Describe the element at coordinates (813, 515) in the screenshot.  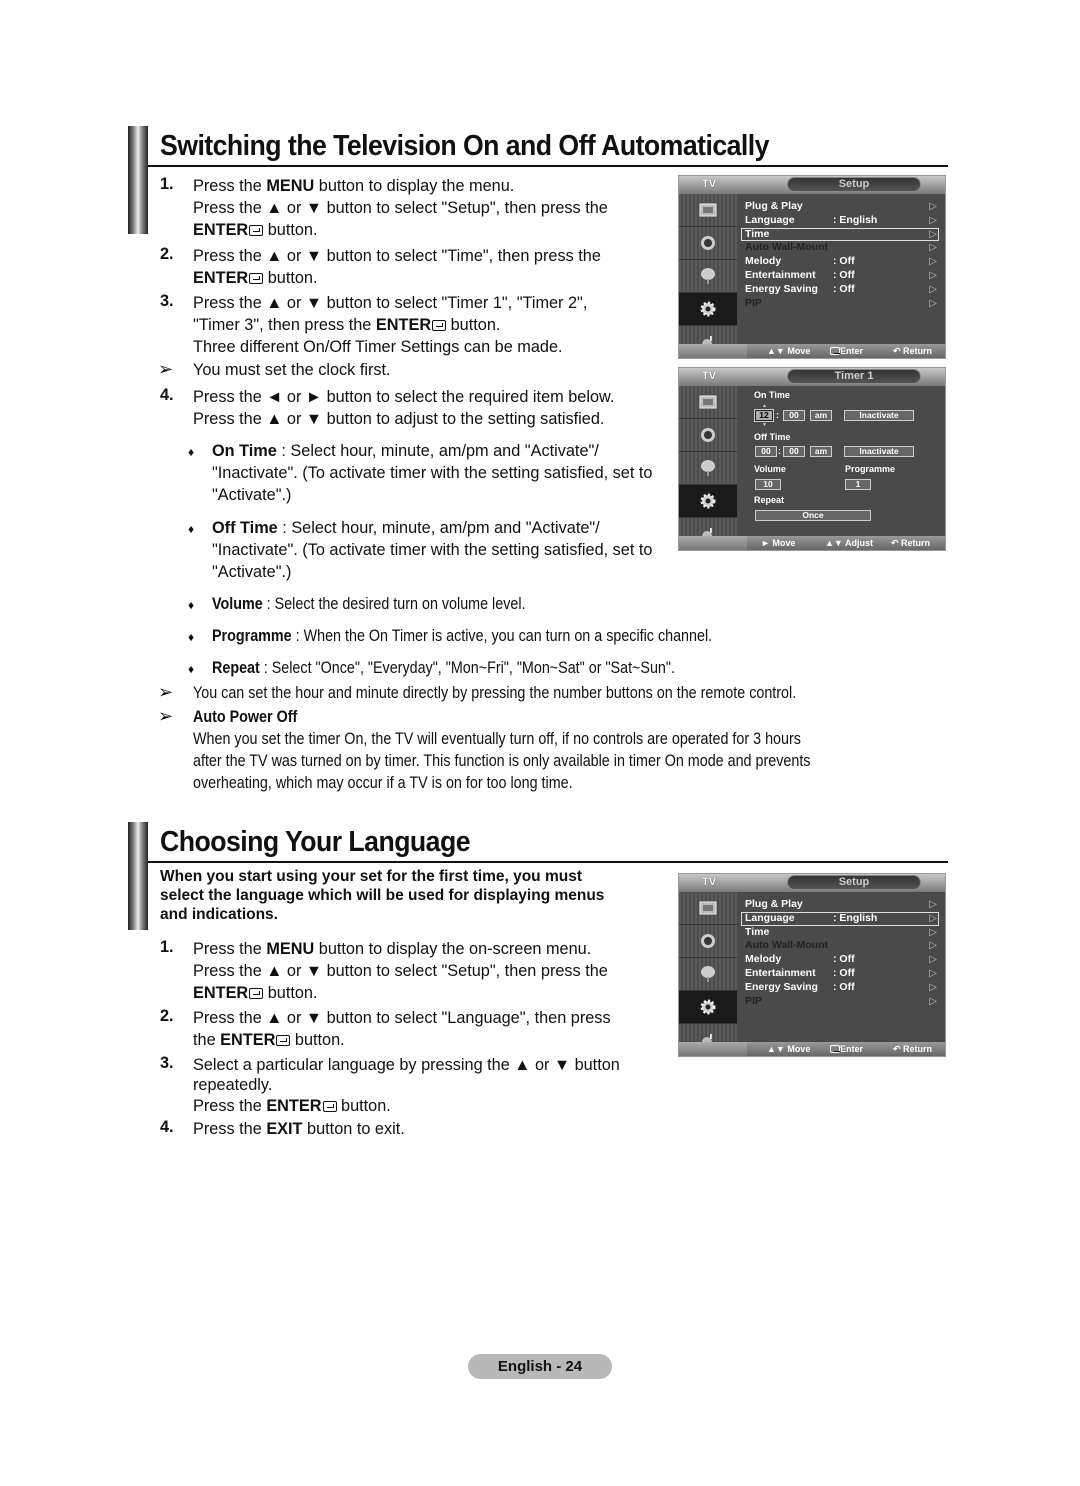
I see `repeat-field: Once` at that location.